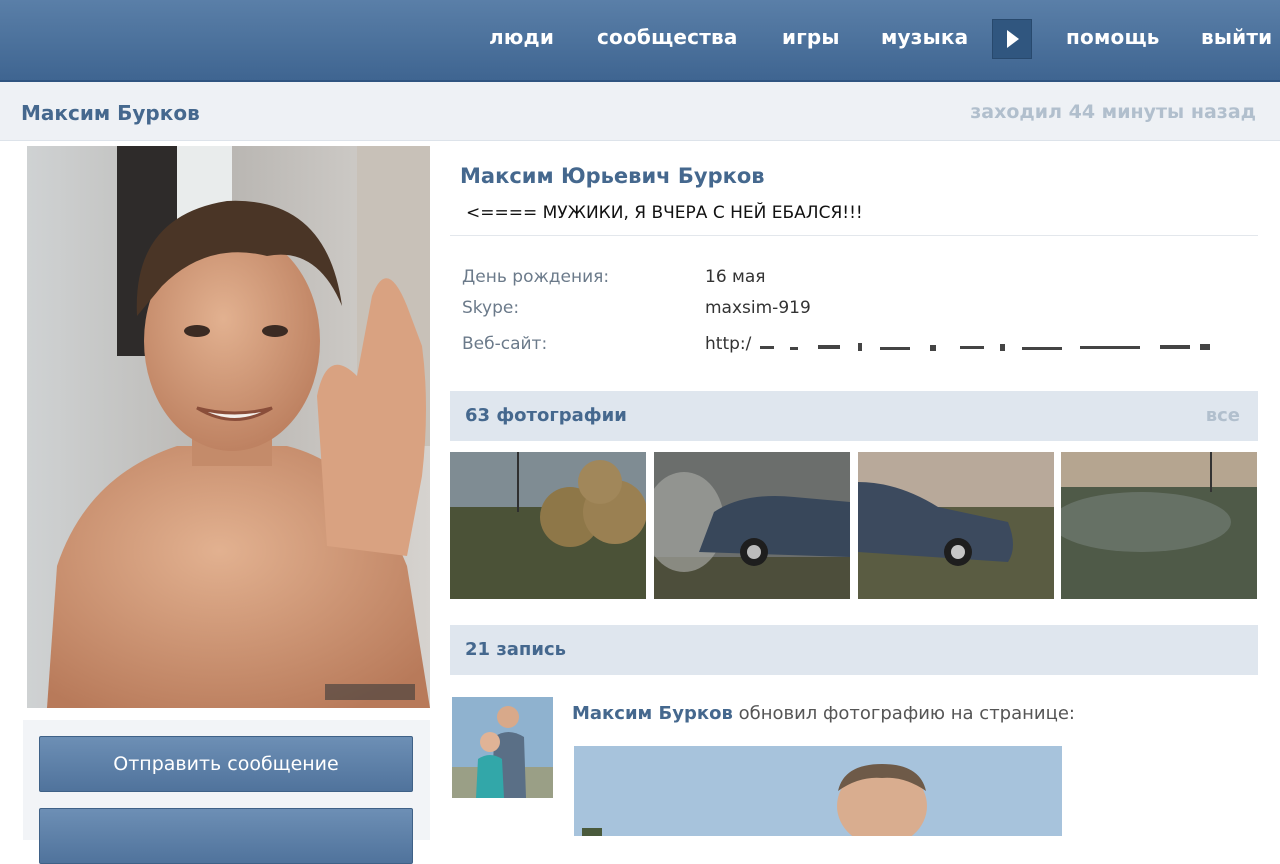 This screenshot has width=1280, height=864. What do you see at coordinates (536, 277) in the screenshot?
I see `info-label-birthday: День рождения:` at bounding box center [536, 277].